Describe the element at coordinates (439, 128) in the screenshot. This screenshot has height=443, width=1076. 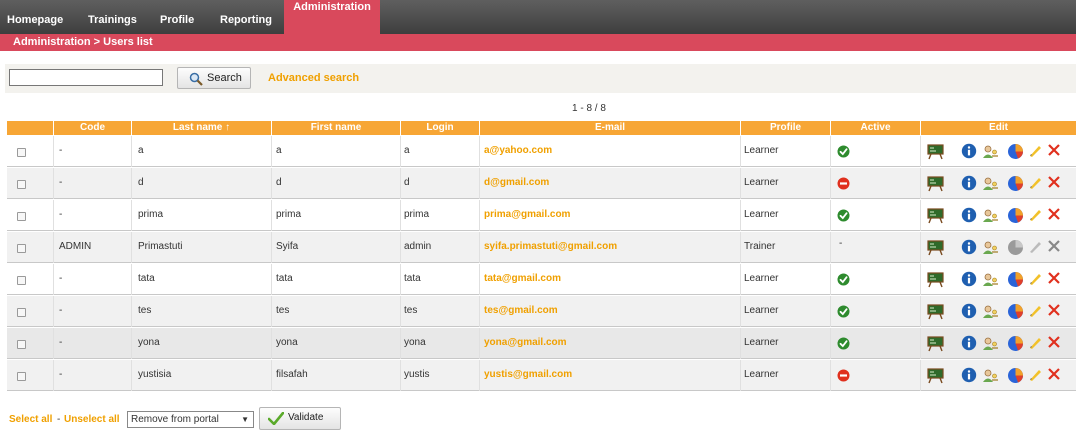
I see `header-login: Login` at that location.